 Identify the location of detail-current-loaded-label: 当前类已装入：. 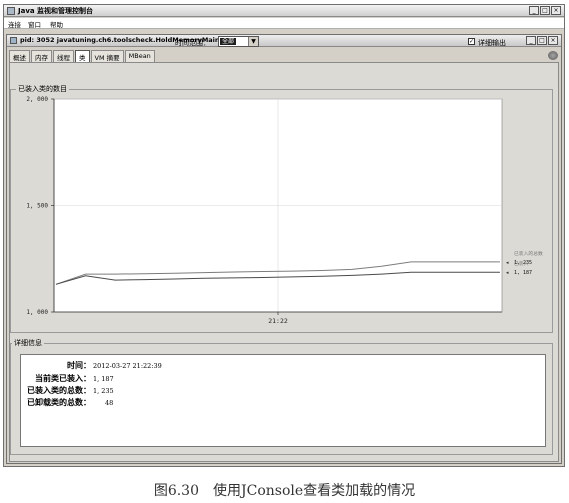
(63, 378).